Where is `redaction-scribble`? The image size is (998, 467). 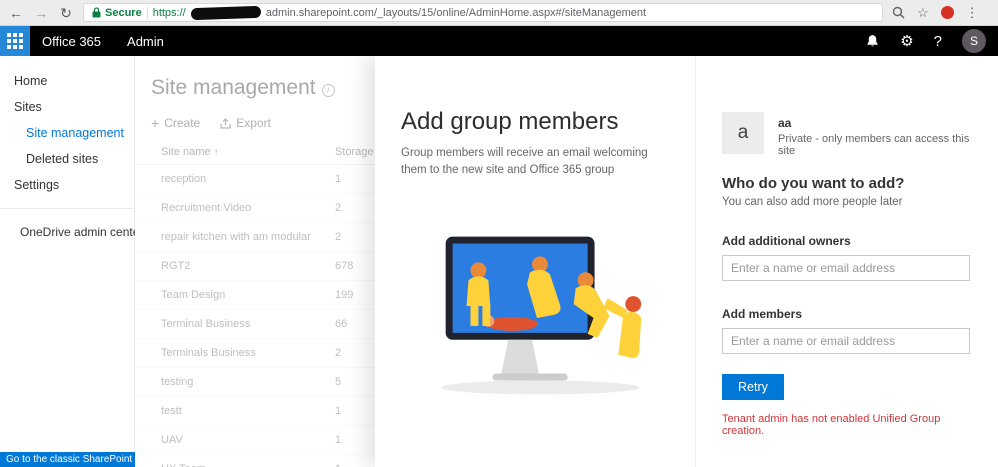 redaction-scribble is located at coordinates (225, 12).